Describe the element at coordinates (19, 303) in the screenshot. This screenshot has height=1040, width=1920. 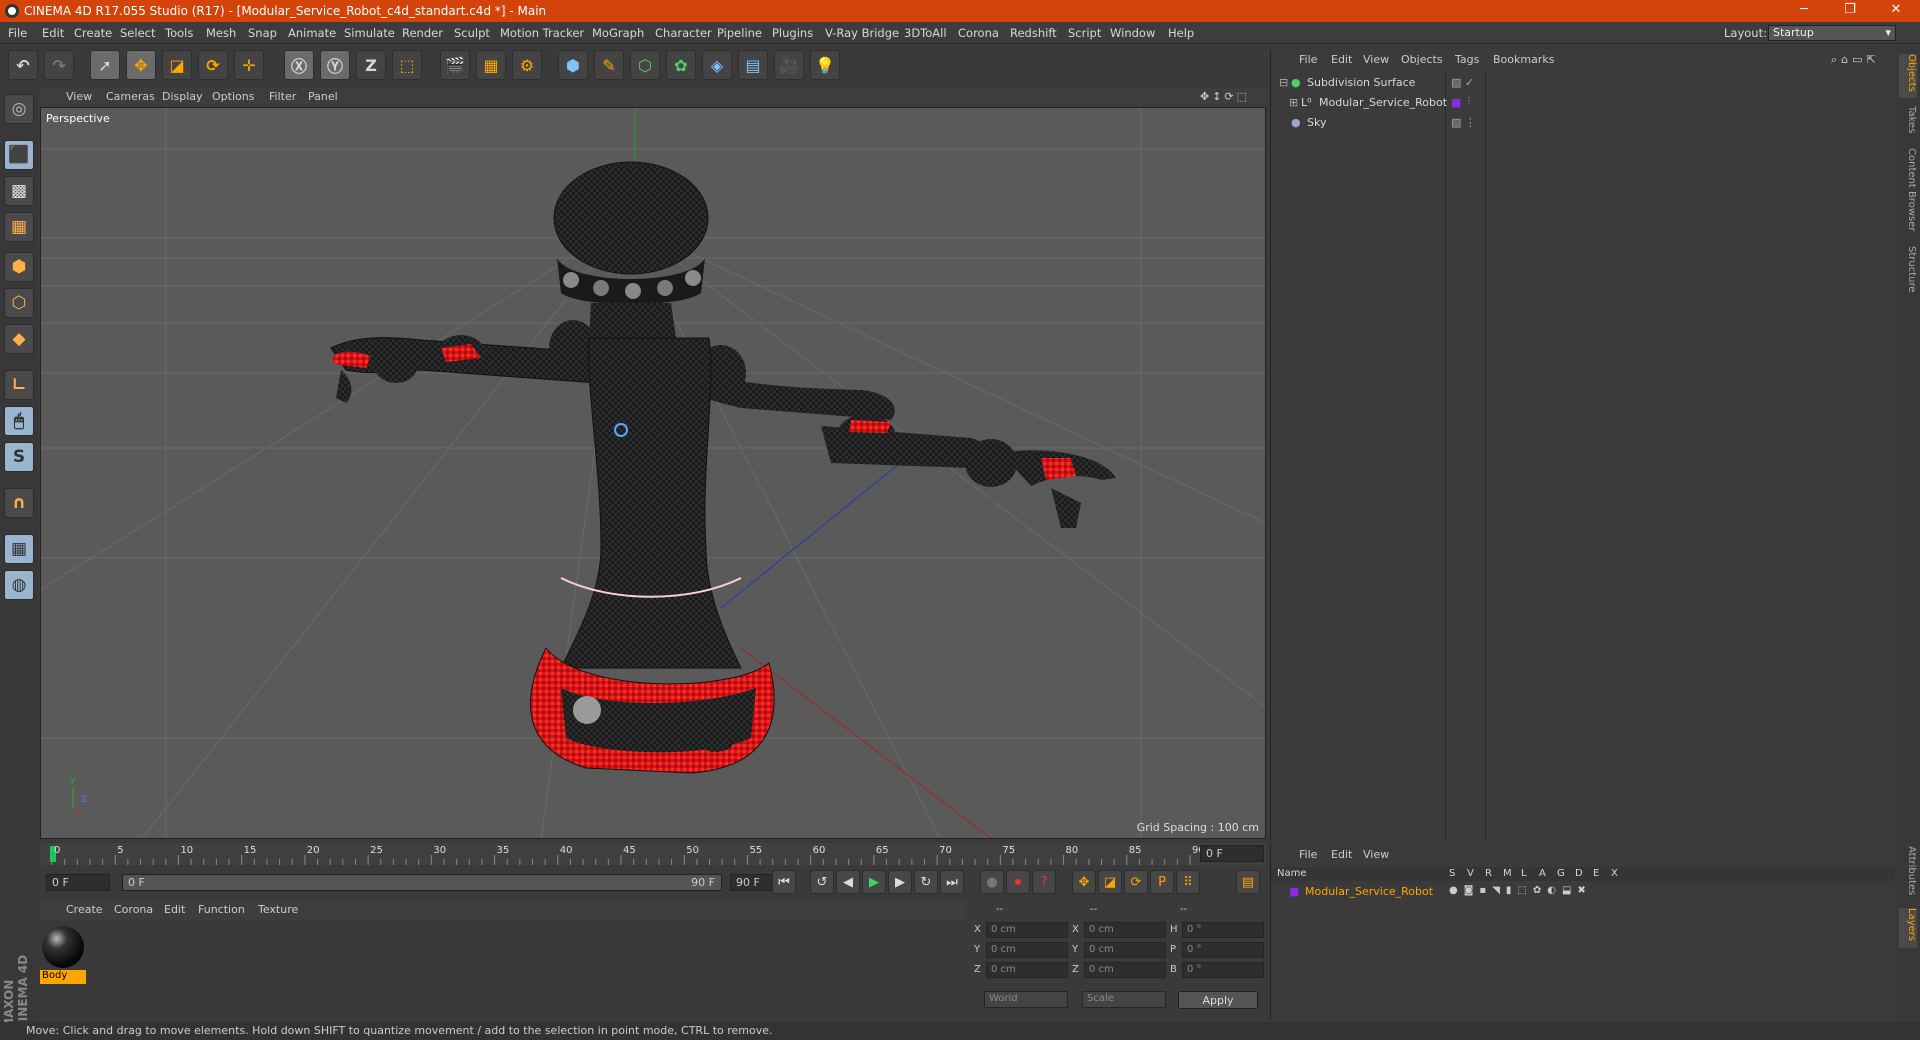
I see `edges-mode-icon: ⬡` at that location.